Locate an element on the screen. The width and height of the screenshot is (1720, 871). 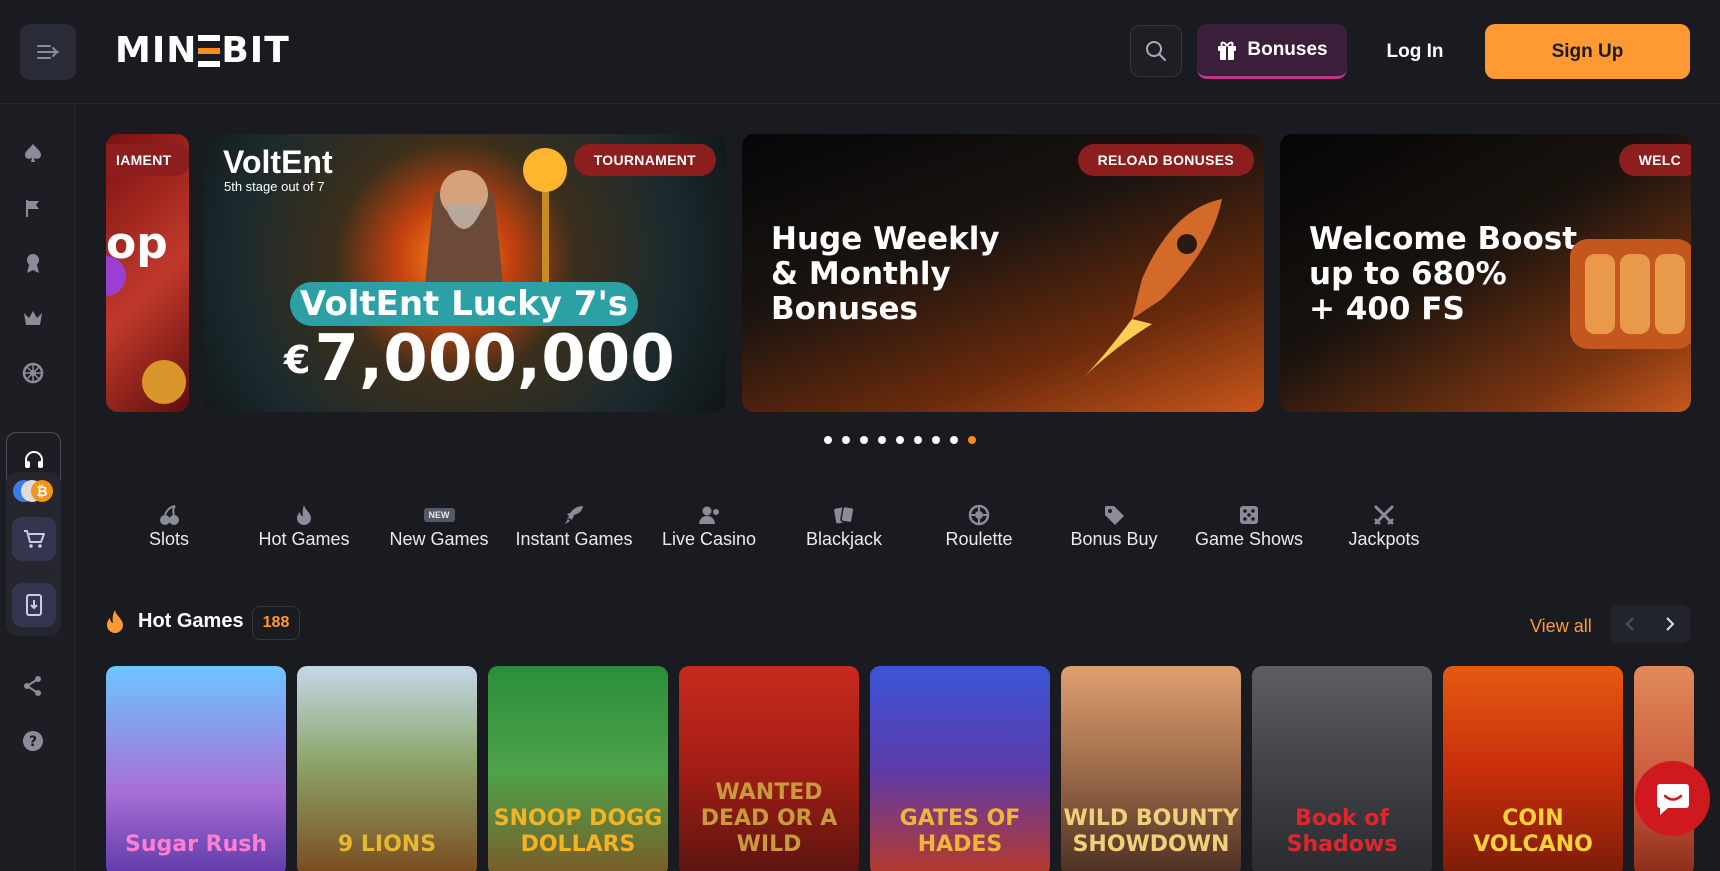
crossed-swords-icon is located at coordinates (1384, 515).